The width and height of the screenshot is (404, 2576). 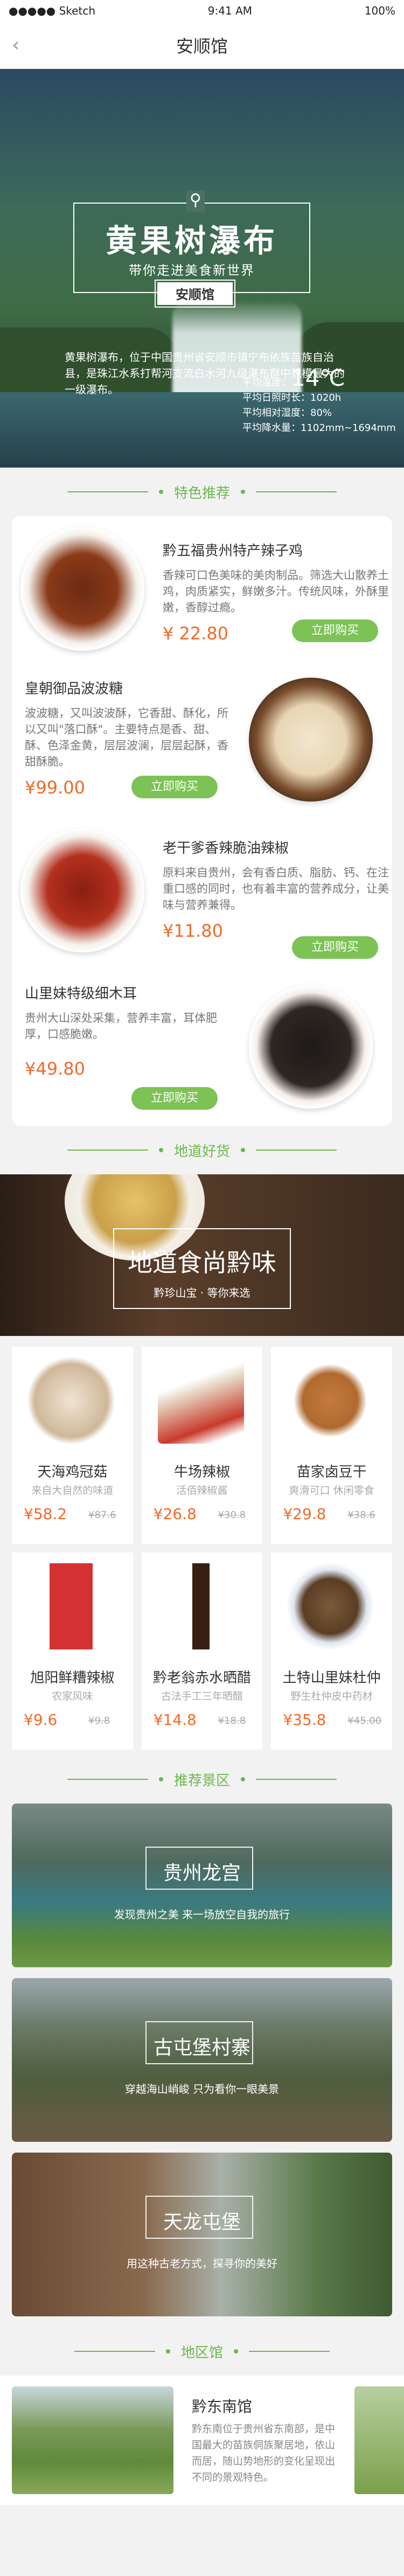 I want to click on scenic-name: 古屯堡村寨, so click(x=201, y=2048).